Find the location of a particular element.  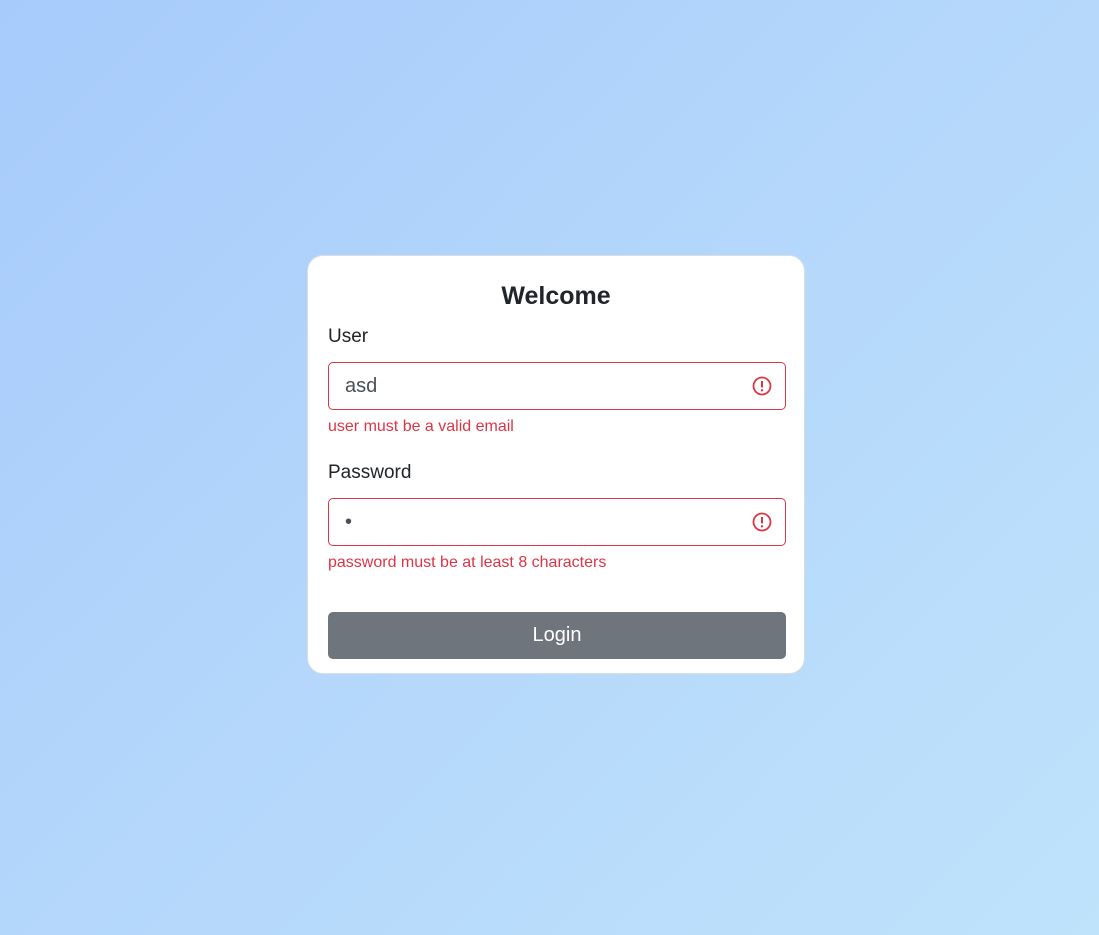

login-button: Login is located at coordinates (557, 635).